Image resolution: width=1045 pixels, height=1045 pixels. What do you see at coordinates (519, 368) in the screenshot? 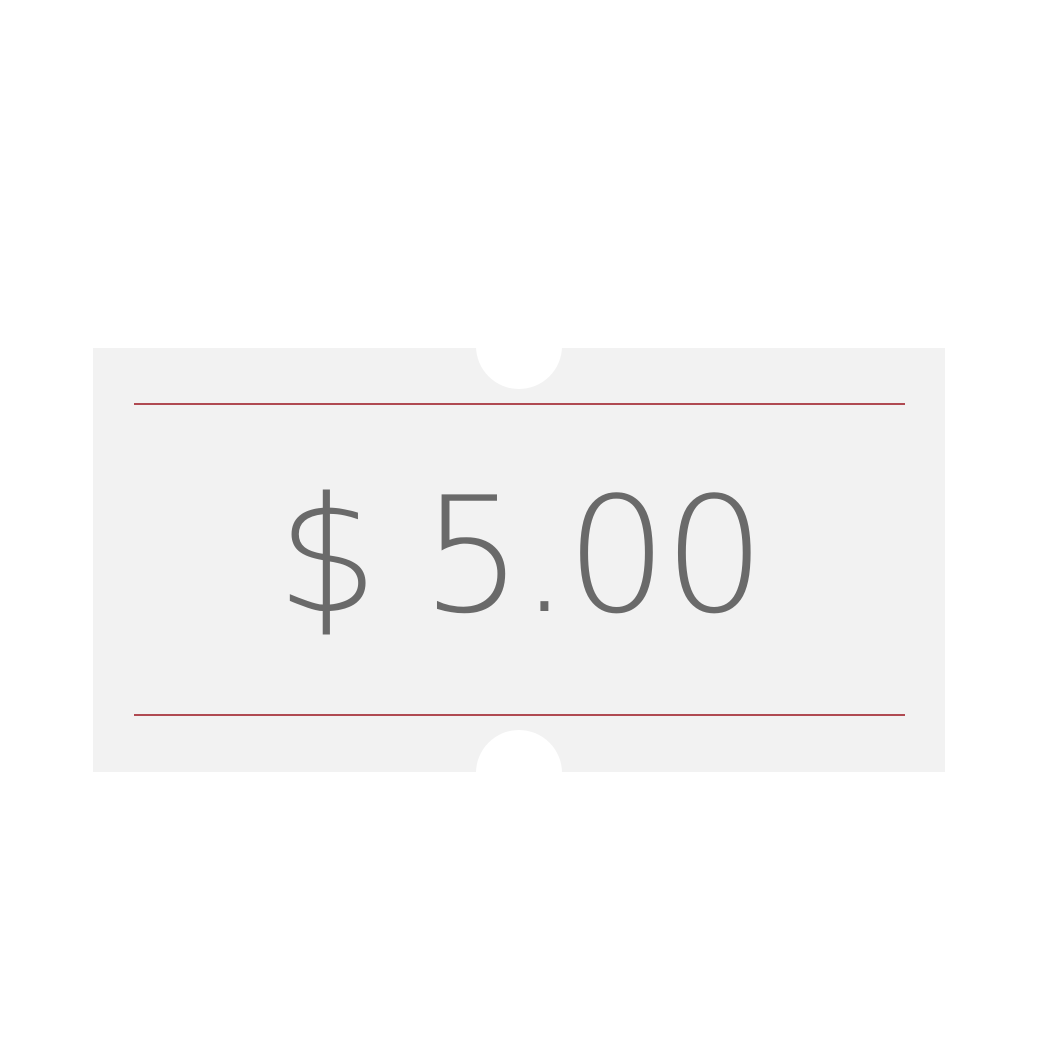
I see `top-notch` at bounding box center [519, 368].